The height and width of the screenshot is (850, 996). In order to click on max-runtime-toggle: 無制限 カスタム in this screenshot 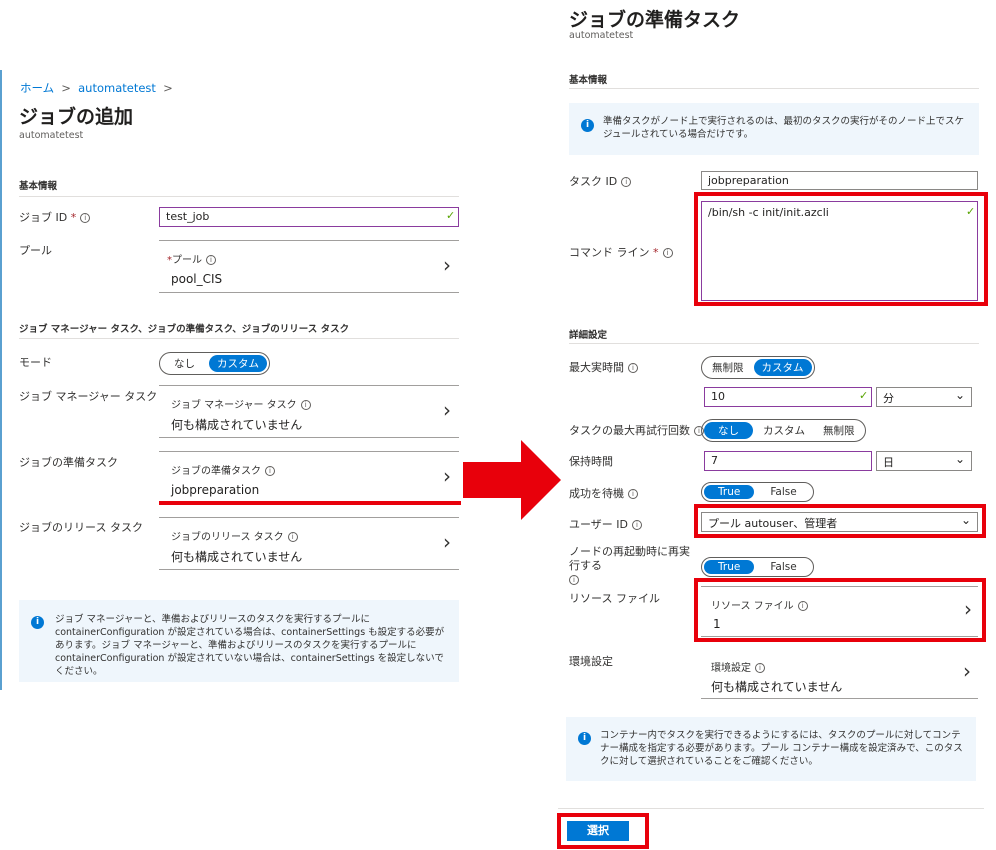, I will do `click(758, 367)`.